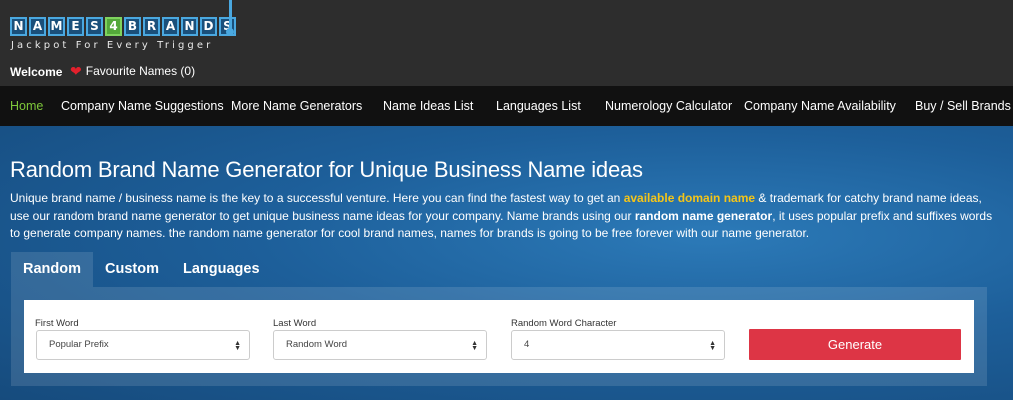 This screenshot has height=400, width=1013. I want to click on tab-random: Random, so click(52, 269).